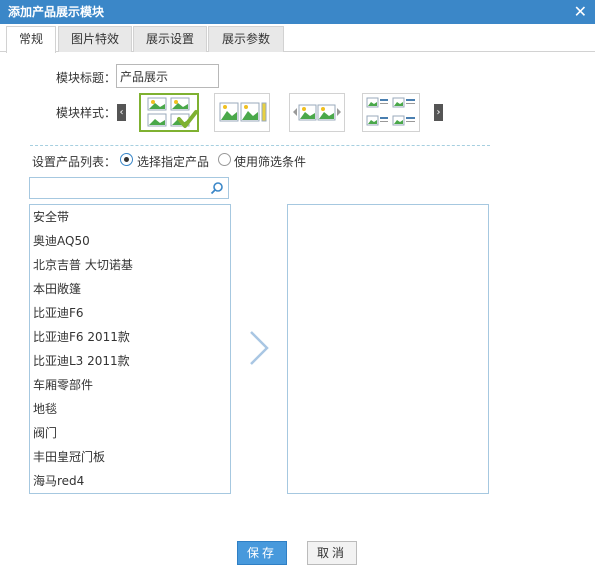 This screenshot has height=578, width=595. I want to click on search-icon, so click(217, 188).